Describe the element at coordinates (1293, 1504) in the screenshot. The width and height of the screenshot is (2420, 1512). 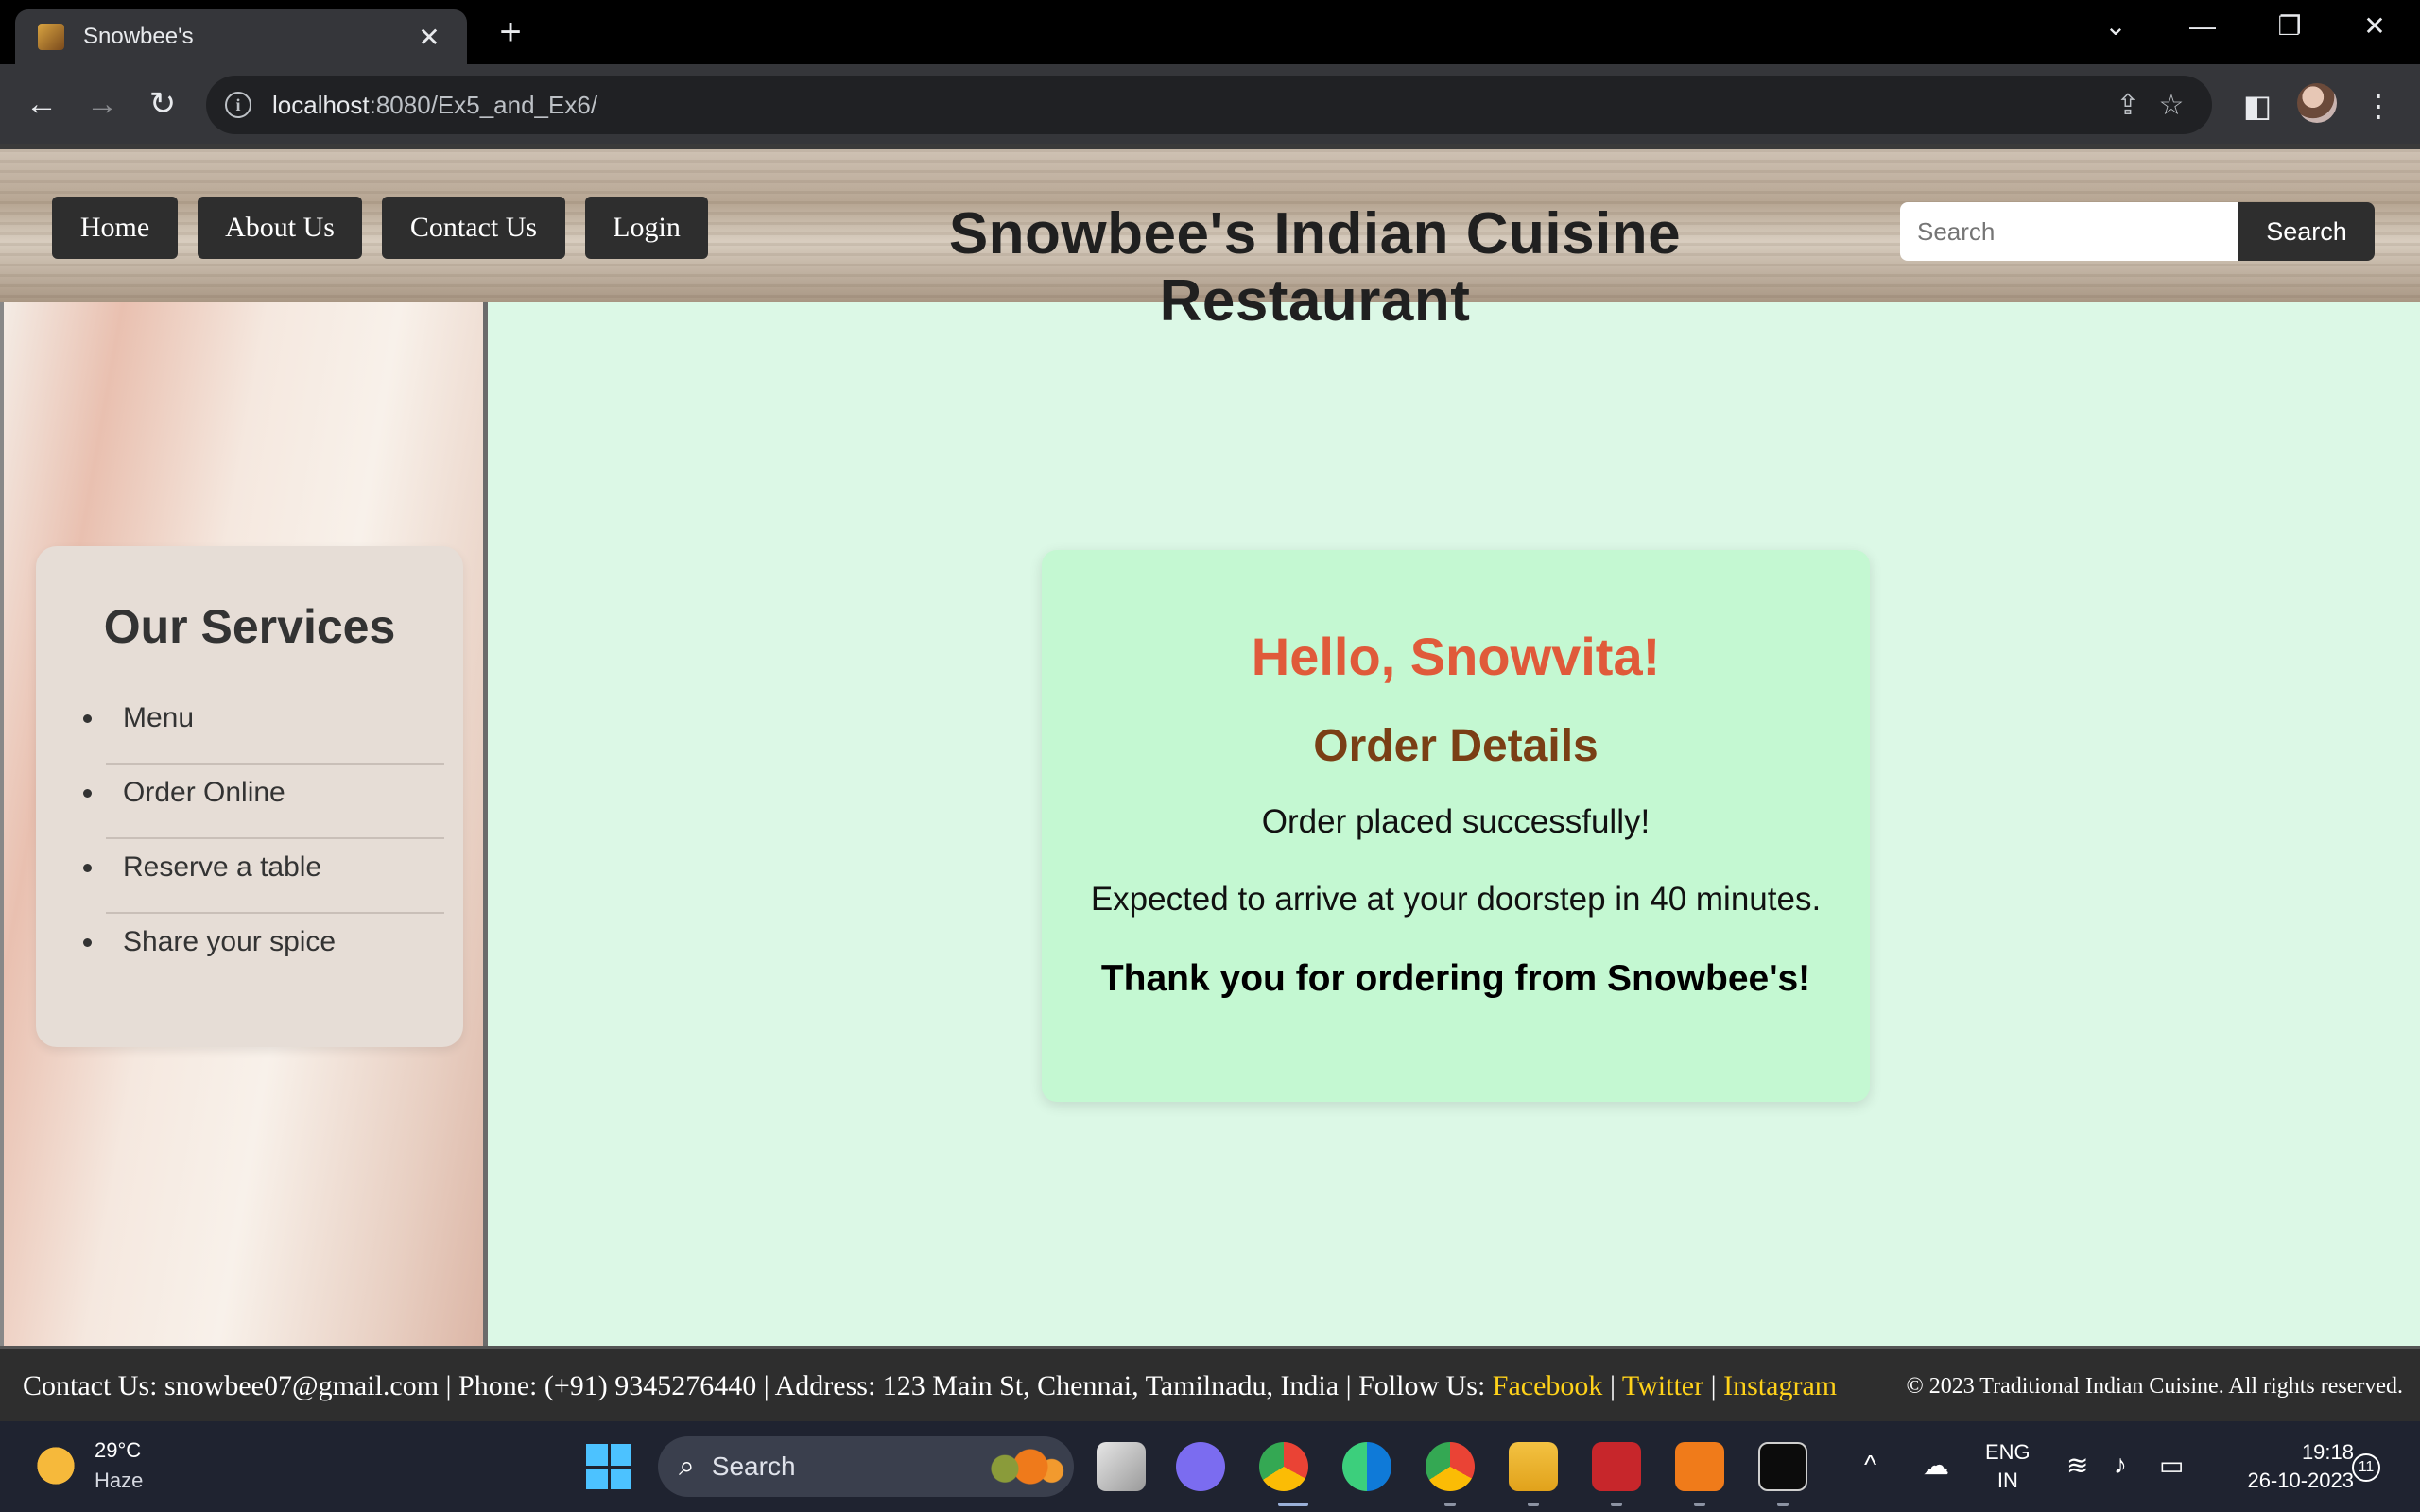
I see `active-app-indicator` at that location.